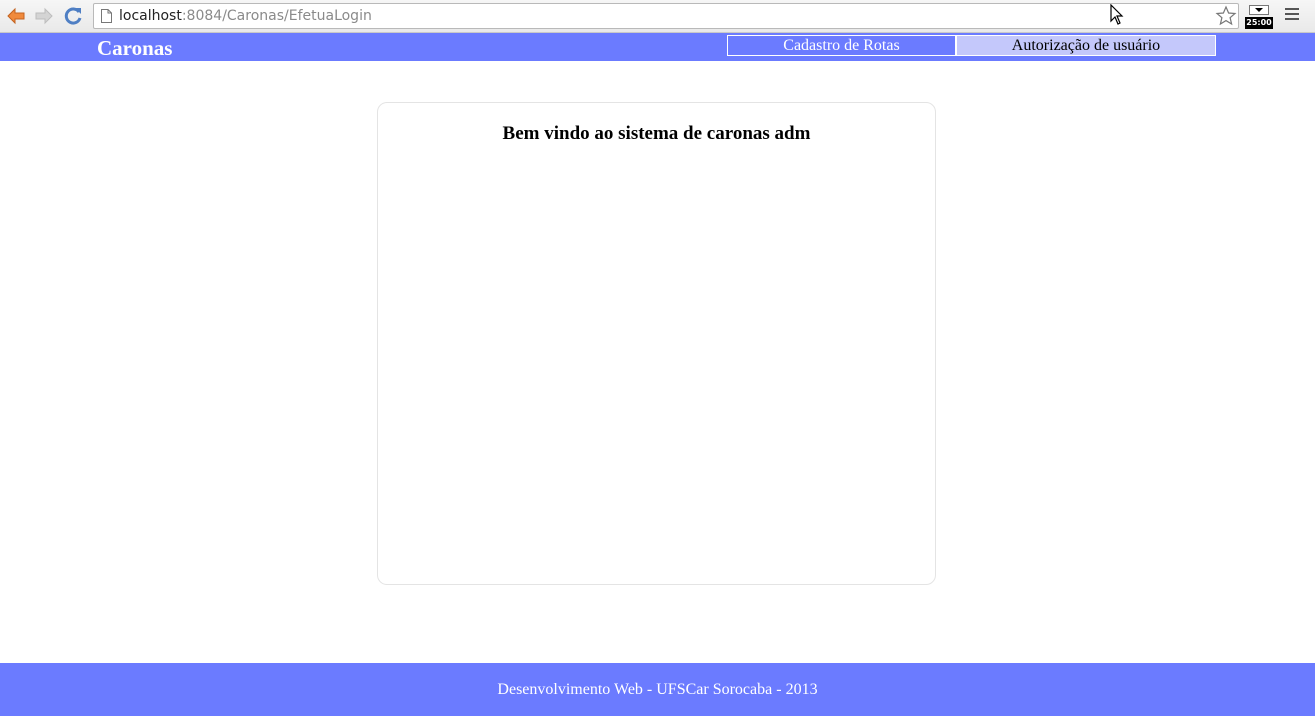 The width and height of the screenshot is (1315, 716). Describe the element at coordinates (1226, 16) in the screenshot. I see `bookmark-star-icon` at that location.